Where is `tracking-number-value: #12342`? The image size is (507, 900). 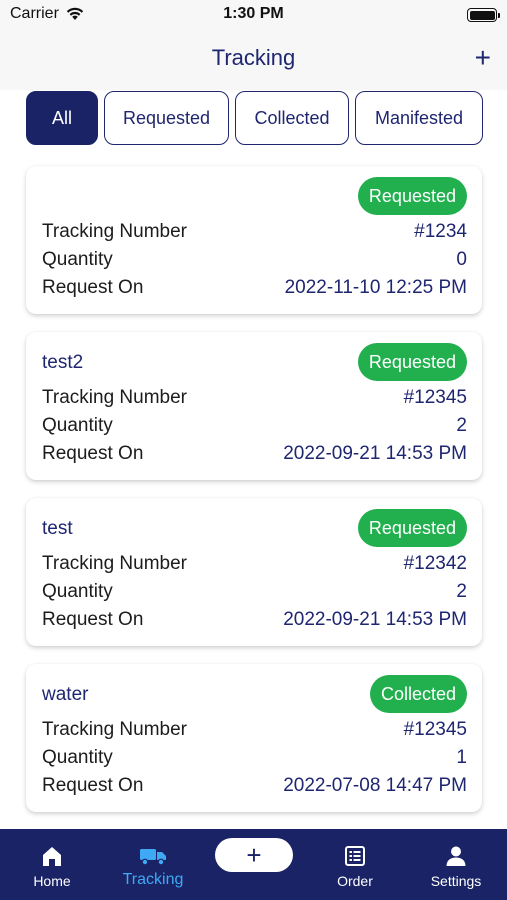
tracking-number-value: #12342 is located at coordinates (435, 563).